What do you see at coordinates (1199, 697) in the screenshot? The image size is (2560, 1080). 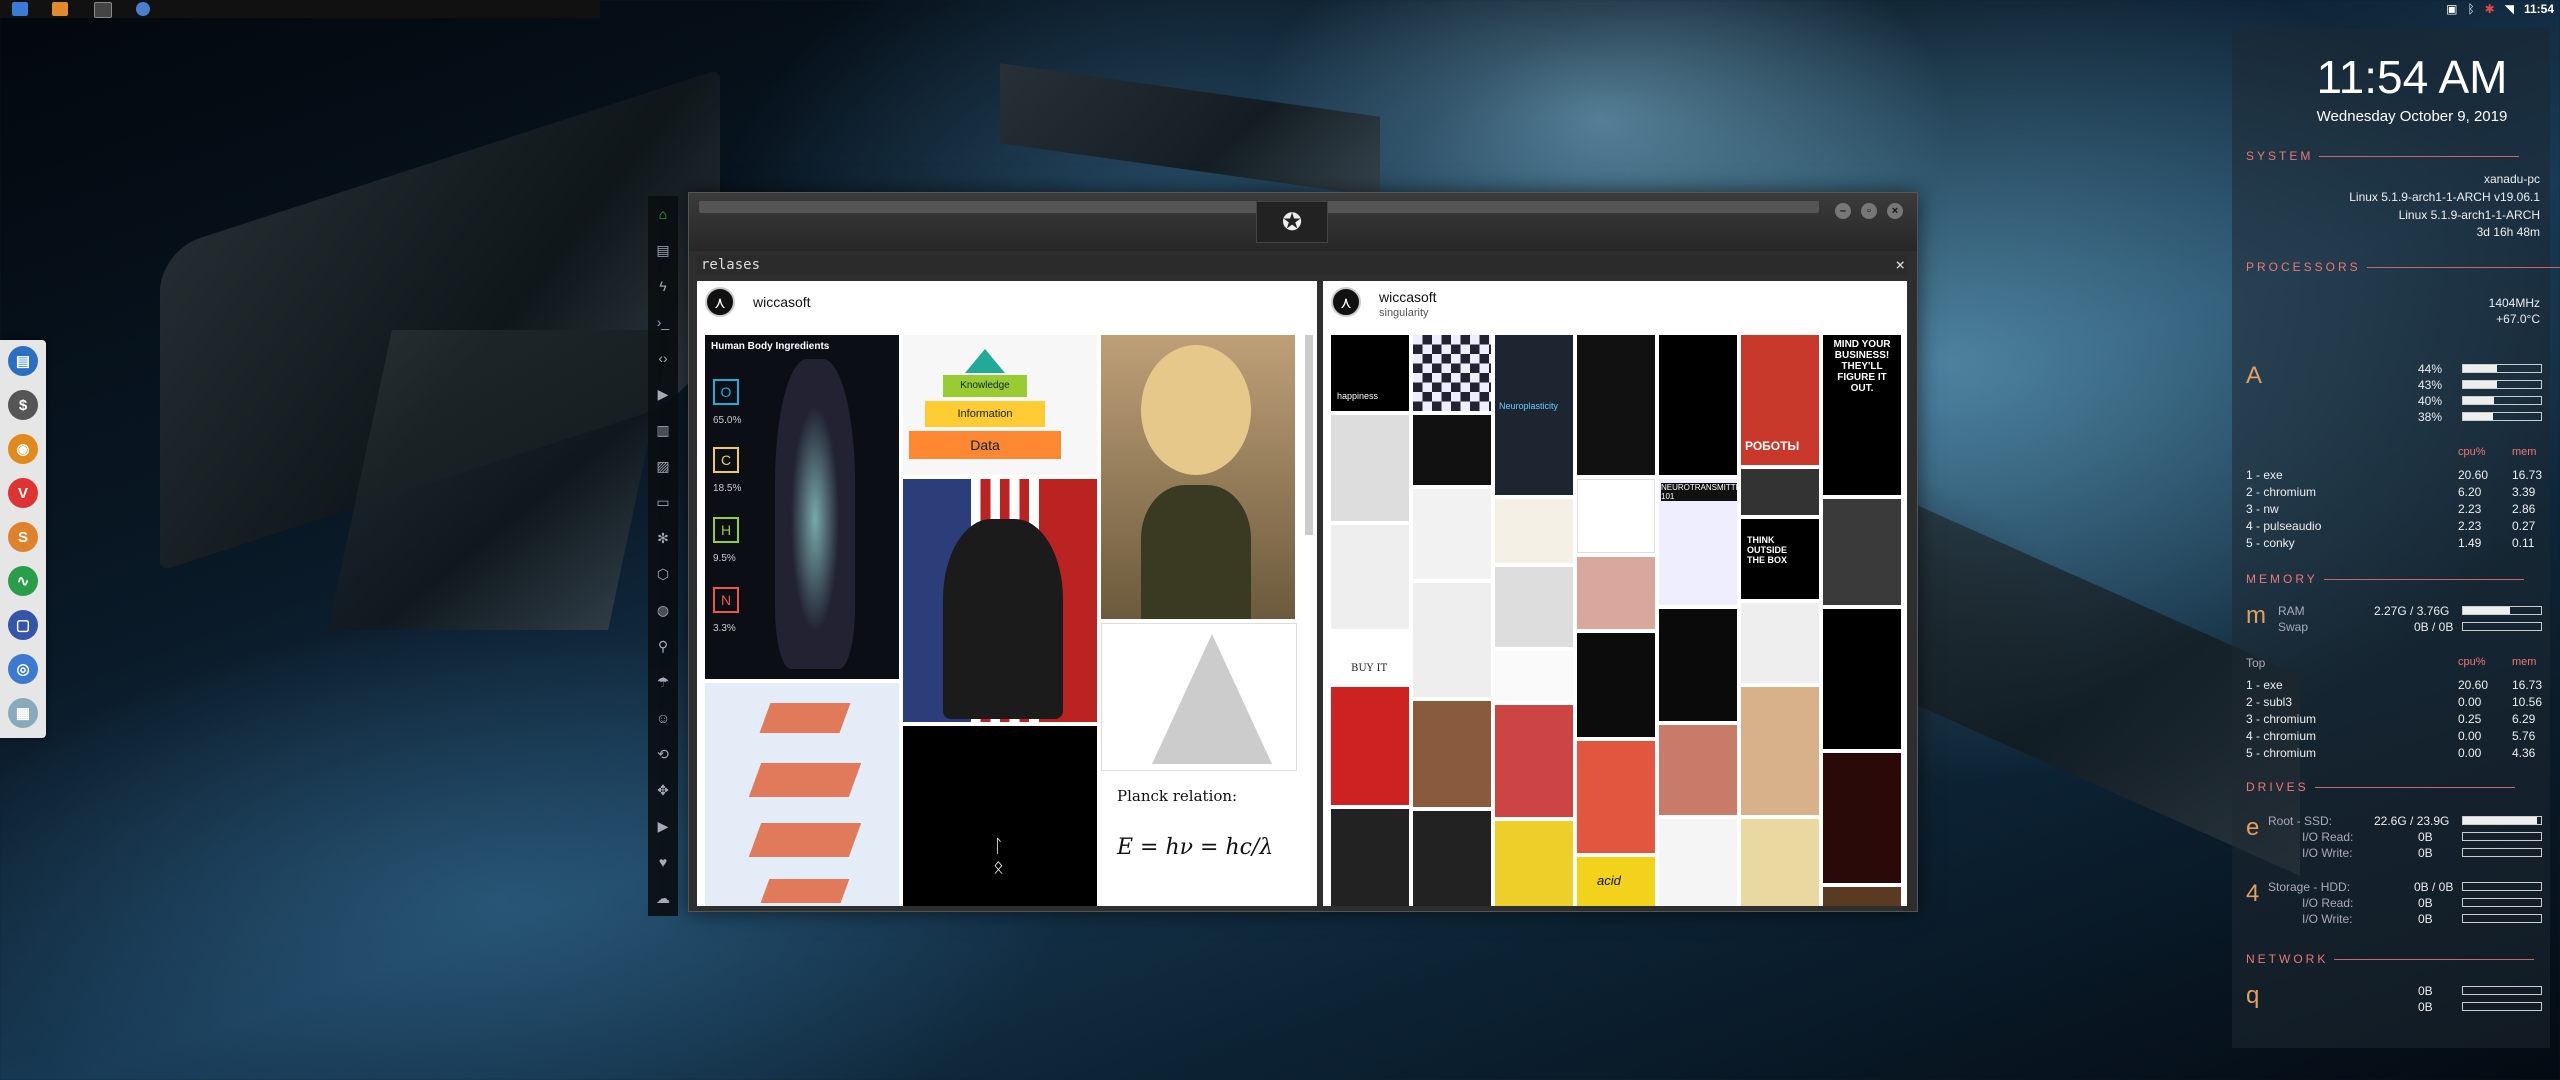 I see `knowledge-pyramid-image` at bounding box center [1199, 697].